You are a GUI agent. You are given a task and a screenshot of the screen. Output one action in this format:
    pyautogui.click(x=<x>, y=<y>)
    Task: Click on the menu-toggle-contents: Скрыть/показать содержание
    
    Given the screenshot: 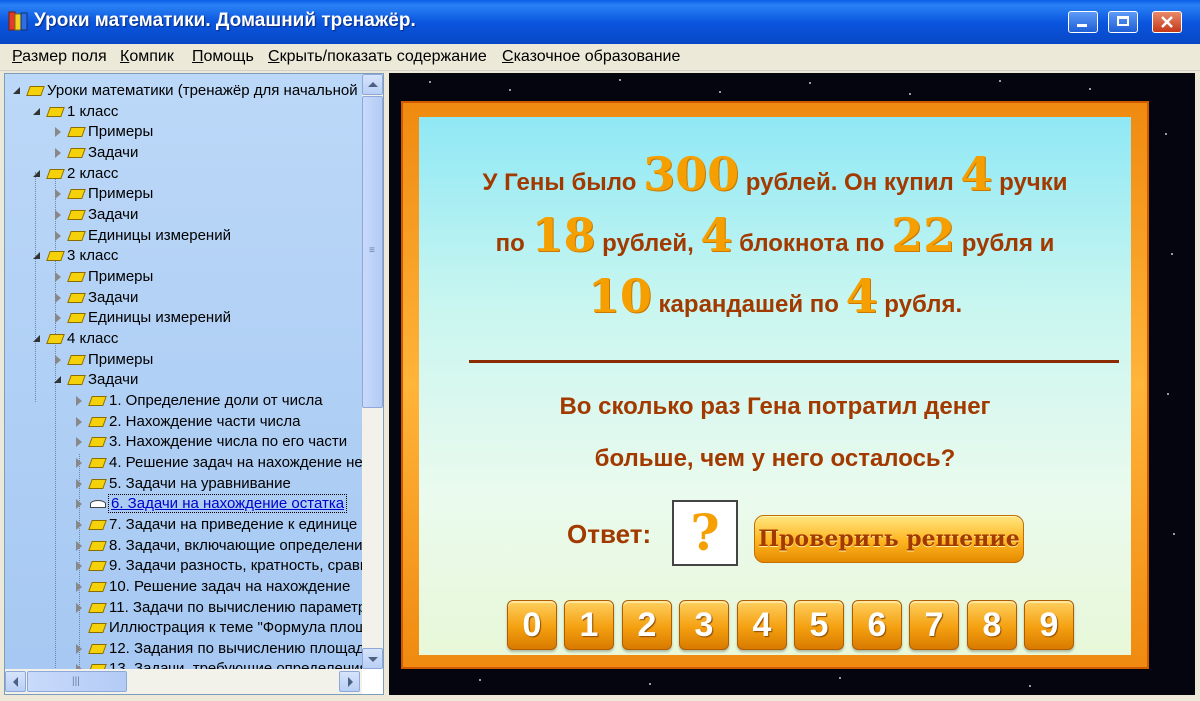 What is the action you would take?
    pyautogui.click(x=377, y=57)
    